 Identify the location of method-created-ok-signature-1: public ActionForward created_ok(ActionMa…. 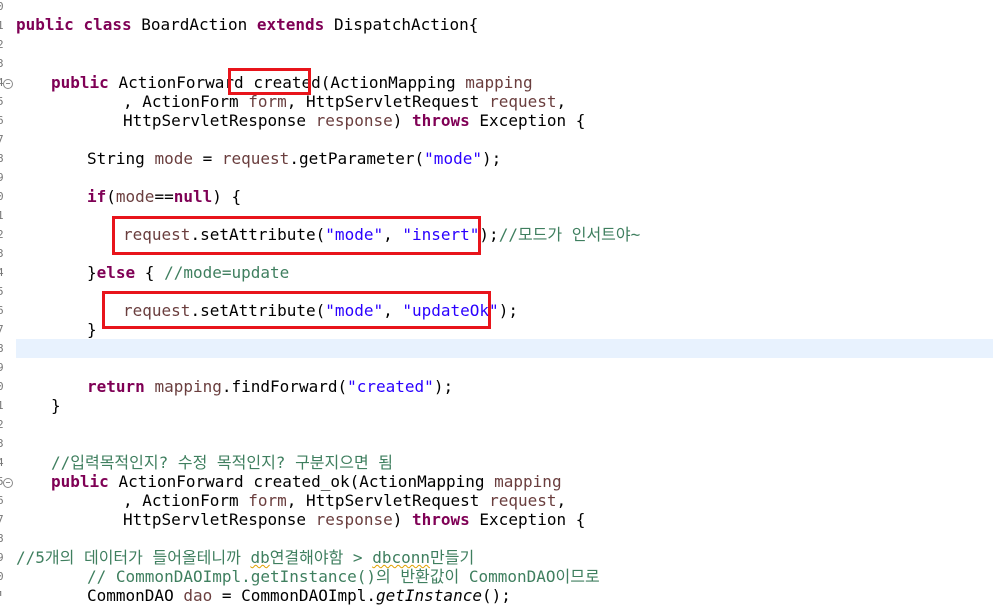
(306, 481).